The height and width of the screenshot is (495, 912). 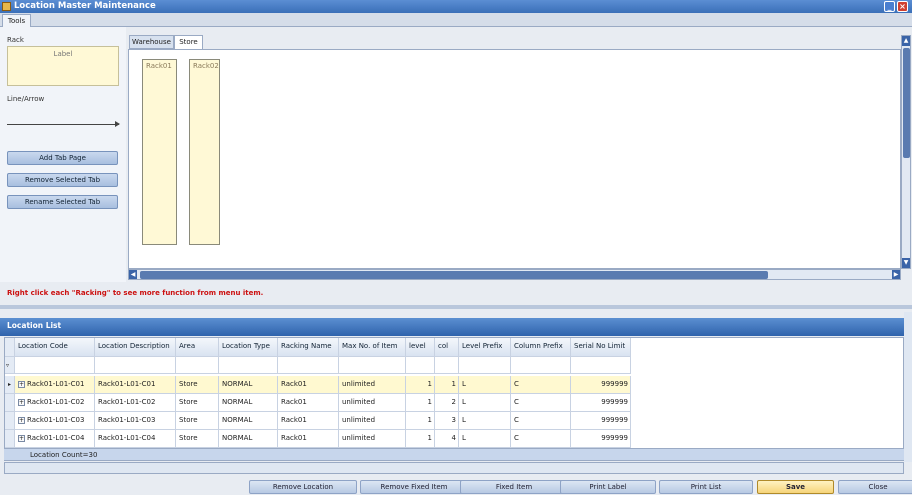 What do you see at coordinates (896, 274) in the screenshot?
I see `scroll-right-icon: ▶` at bounding box center [896, 274].